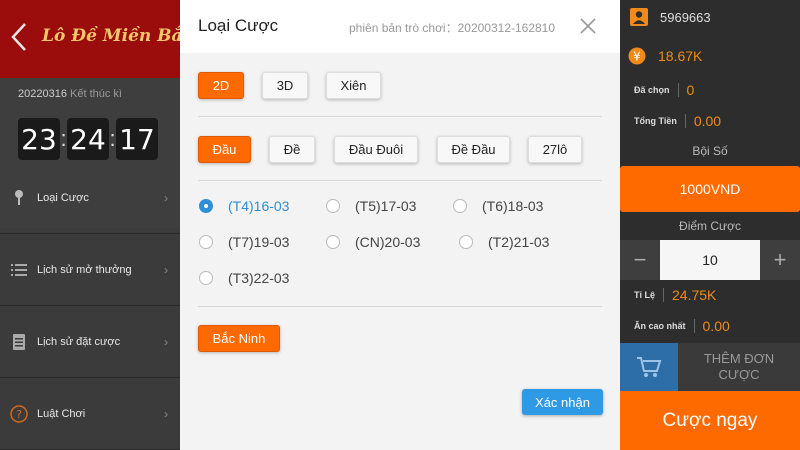 The height and width of the screenshot is (450, 800). I want to click on date-option: (T2)21-03, so click(504, 242).